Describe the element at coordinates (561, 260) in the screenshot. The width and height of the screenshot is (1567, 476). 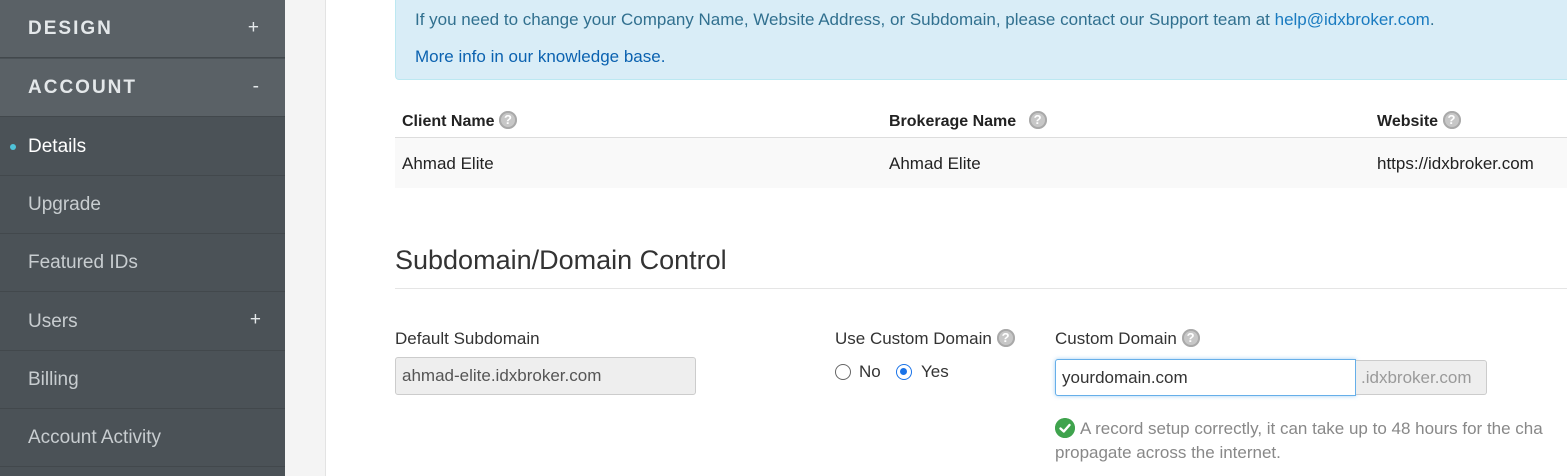
I see `section-title: Subdomain/Domain Control` at that location.